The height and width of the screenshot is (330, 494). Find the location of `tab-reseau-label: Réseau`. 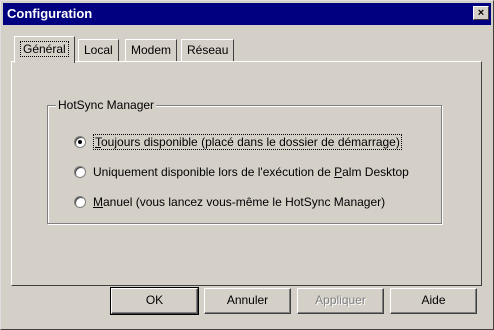

tab-reseau-label: Réseau is located at coordinates (208, 50).